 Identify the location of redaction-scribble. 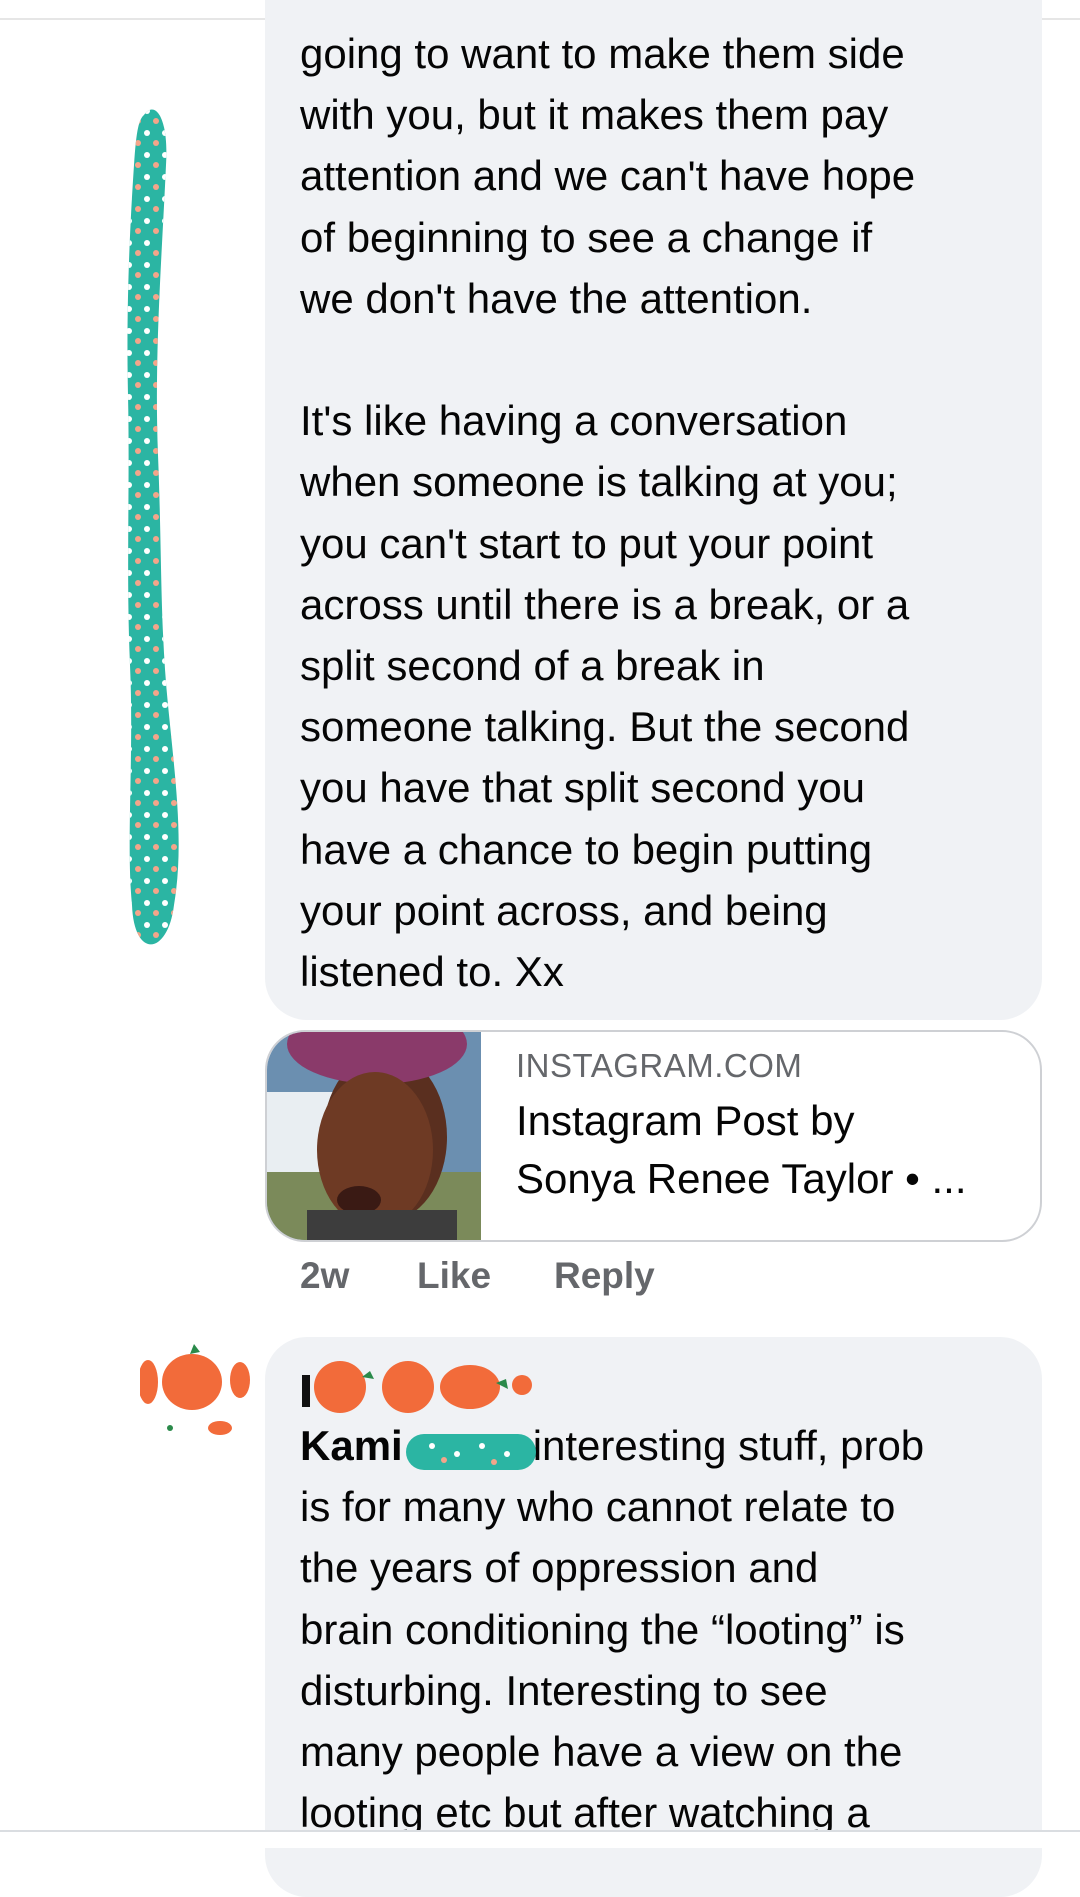
(153, 527).